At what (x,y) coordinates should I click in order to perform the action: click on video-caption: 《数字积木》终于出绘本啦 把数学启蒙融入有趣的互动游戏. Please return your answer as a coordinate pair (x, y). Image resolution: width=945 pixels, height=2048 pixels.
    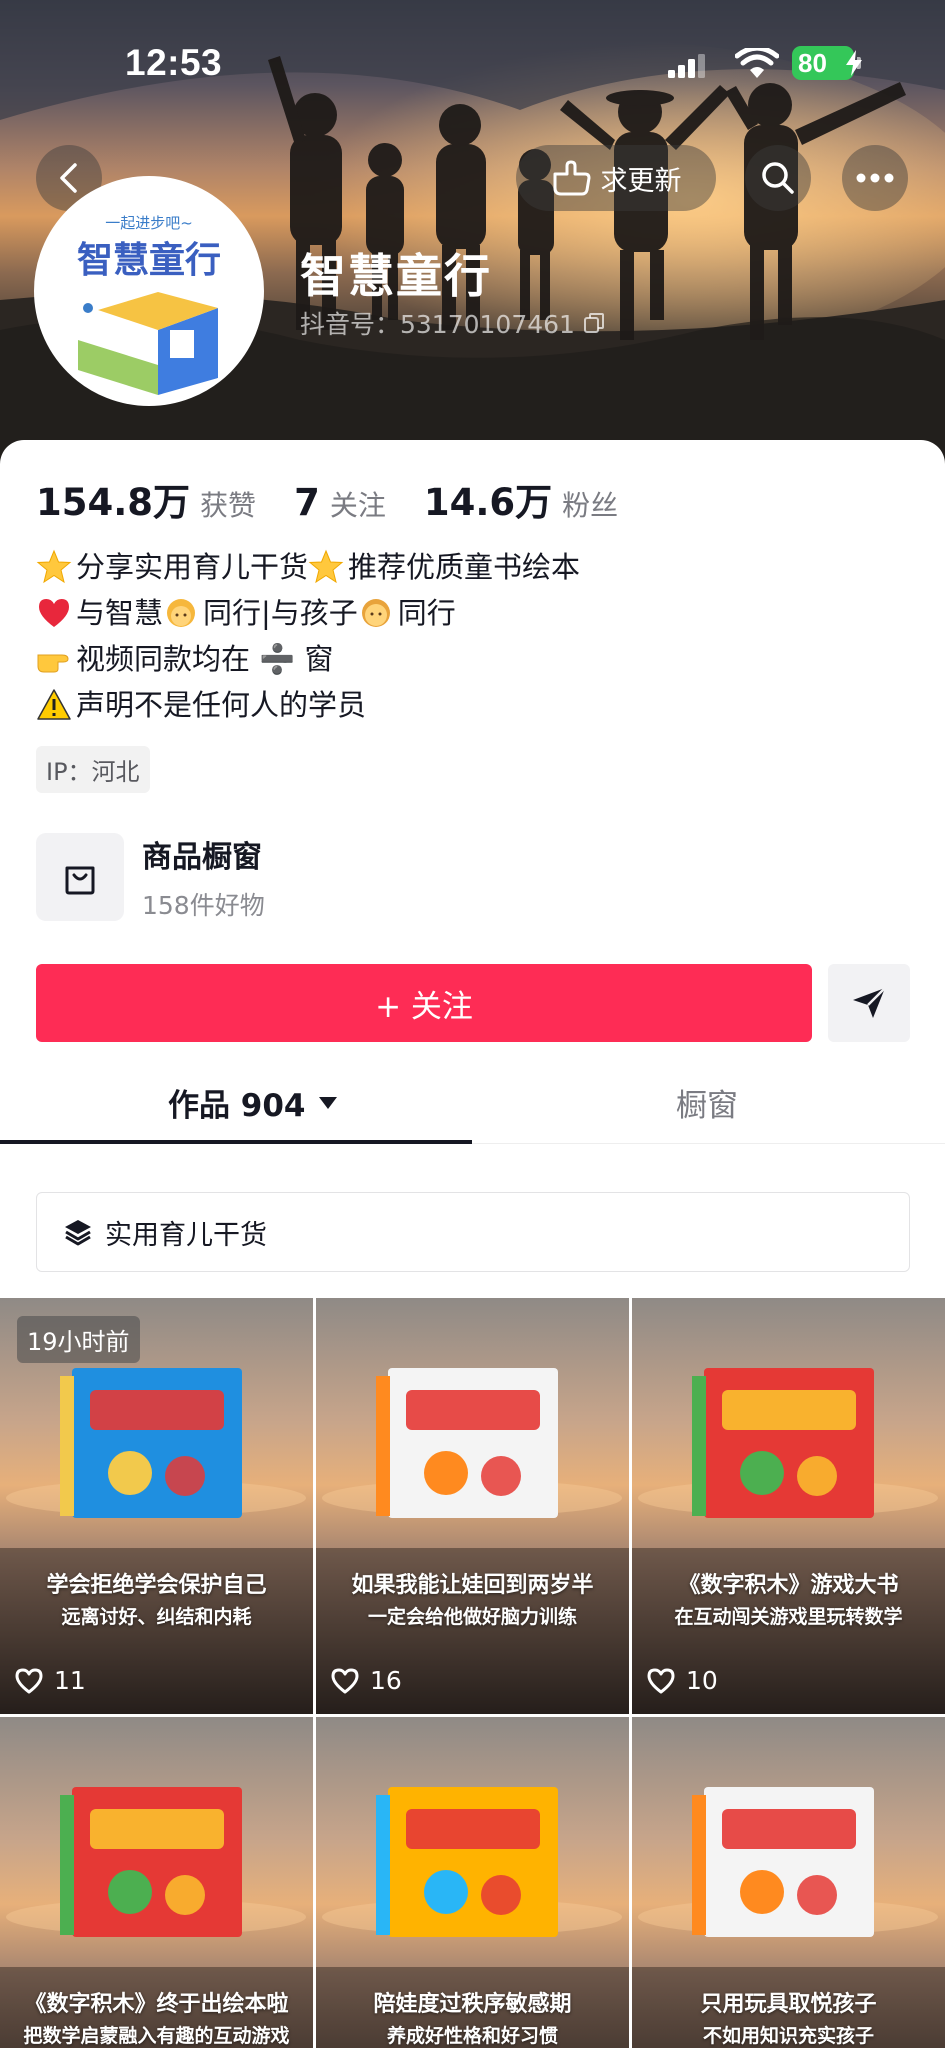
    Looking at the image, I should click on (156, 2018).